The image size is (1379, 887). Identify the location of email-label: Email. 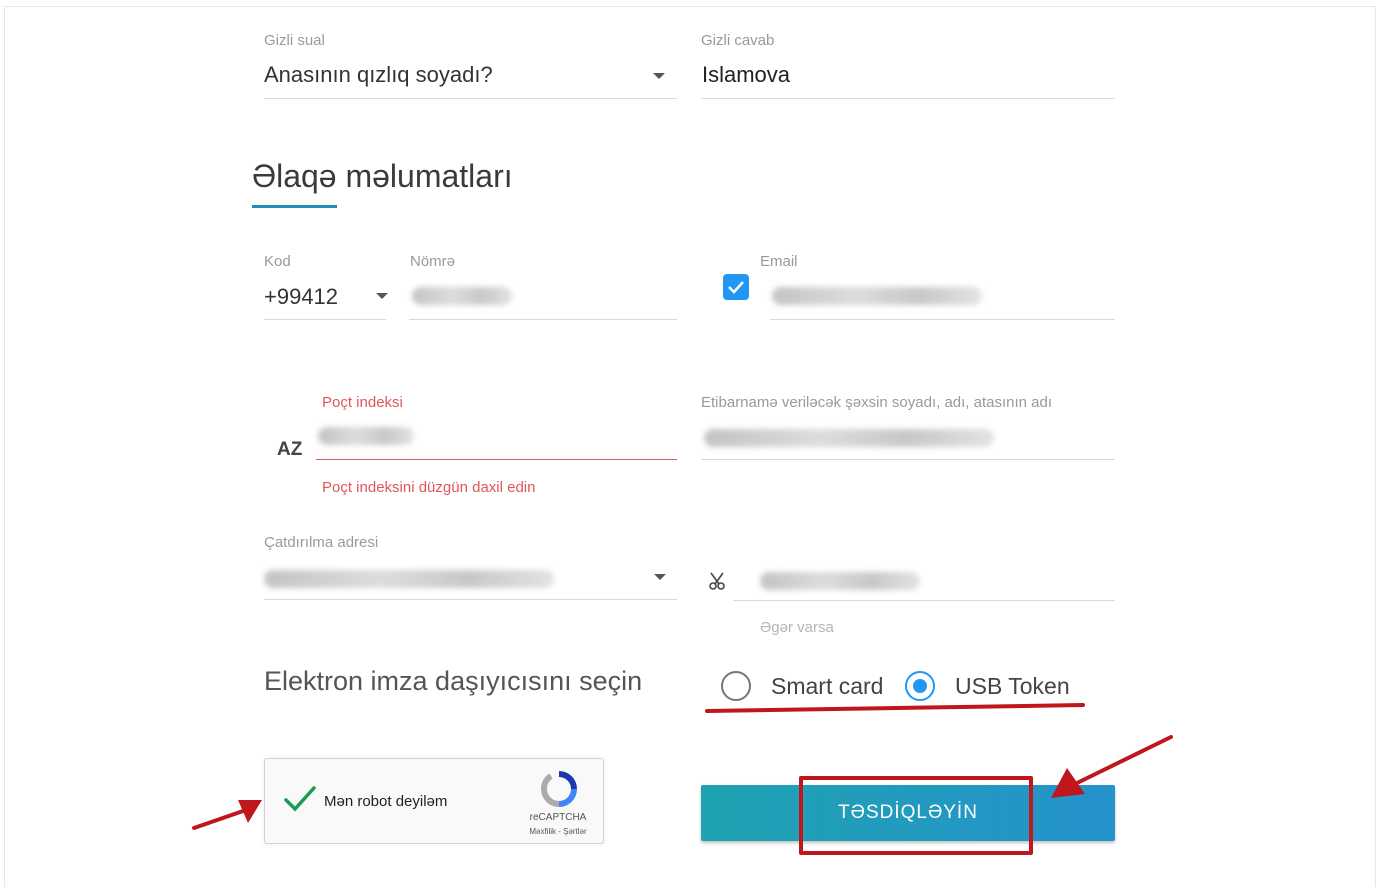
(779, 261).